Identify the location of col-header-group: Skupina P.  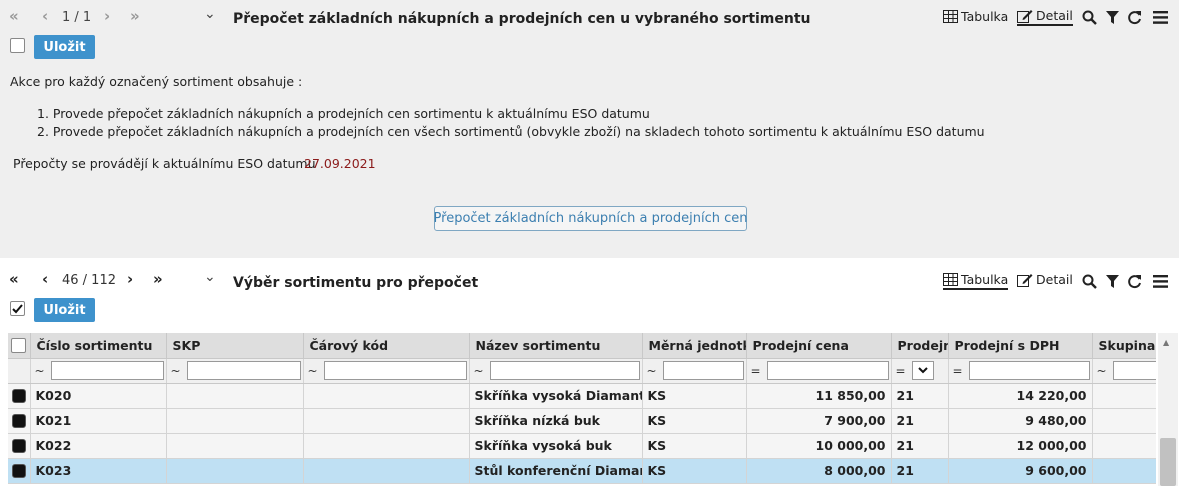
(1124, 346).